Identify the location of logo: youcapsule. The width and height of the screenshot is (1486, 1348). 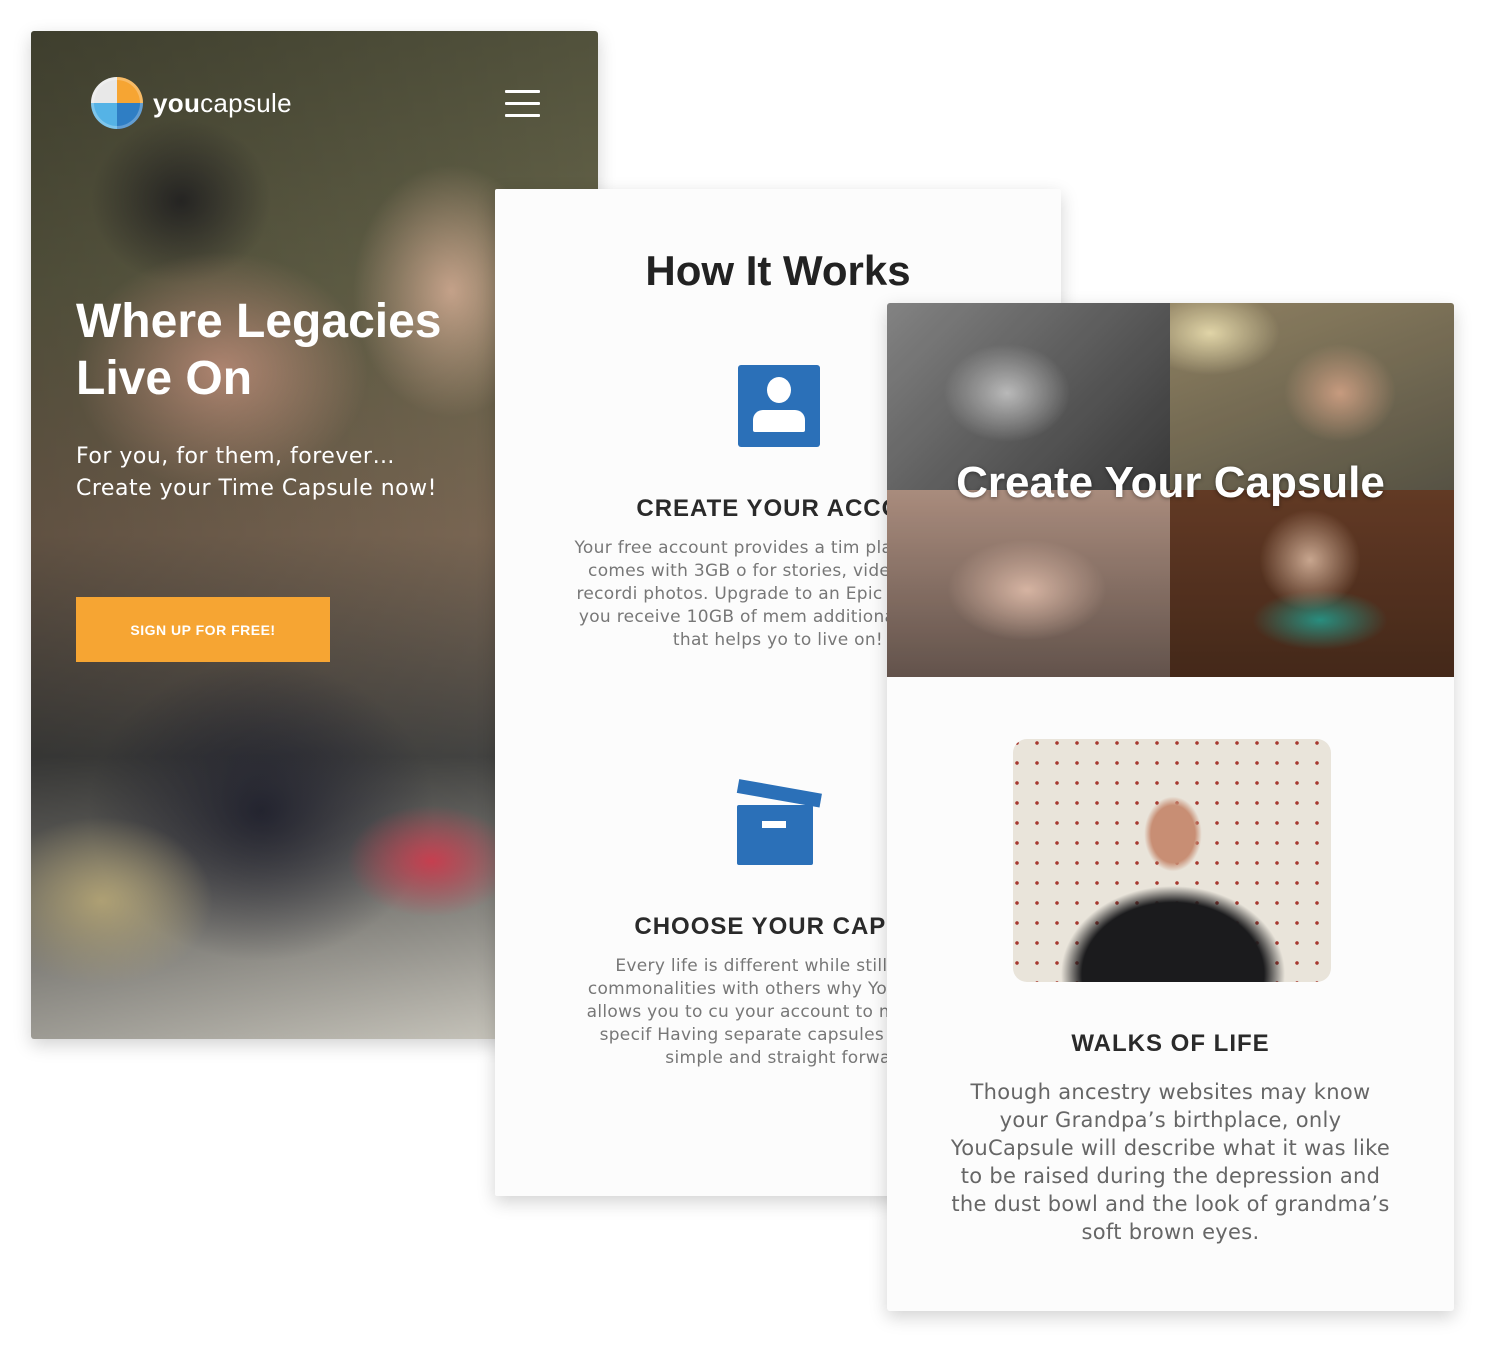
(191, 103).